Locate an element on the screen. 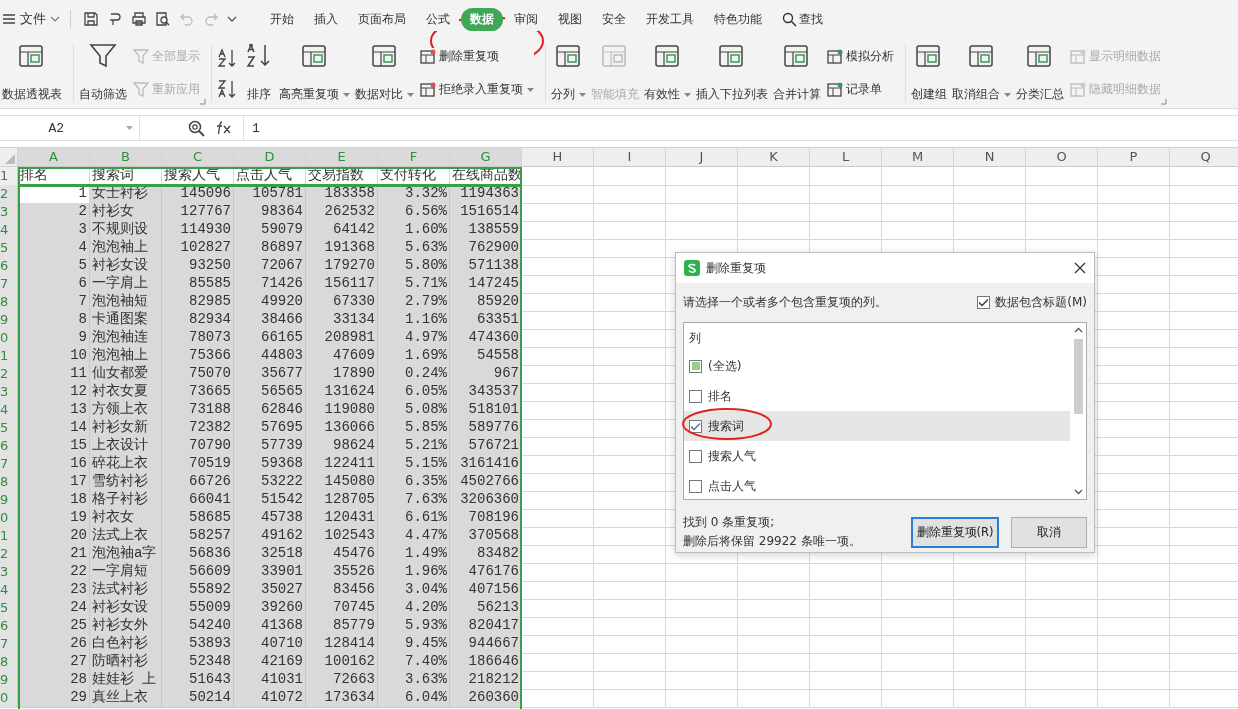 Image resolution: width=1238 pixels, height=709 pixels. table-cell: 6.04% is located at coordinates (414, 698).